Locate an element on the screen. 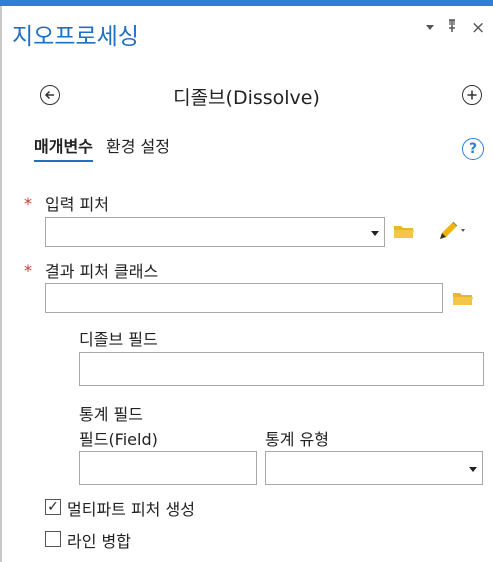 This screenshot has height=562, width=493. plus-icon is located at coordinates (472, 95).